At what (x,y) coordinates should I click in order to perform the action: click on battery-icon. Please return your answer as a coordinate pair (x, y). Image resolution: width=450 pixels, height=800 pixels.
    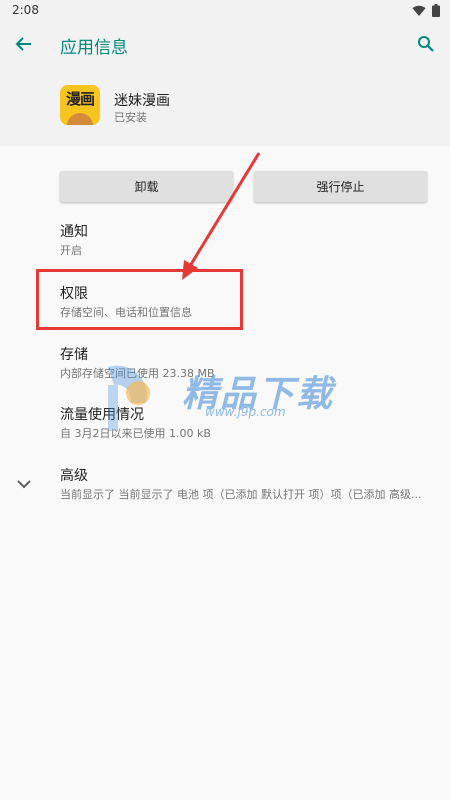
    Looking at the image, I should click on (436, 10).